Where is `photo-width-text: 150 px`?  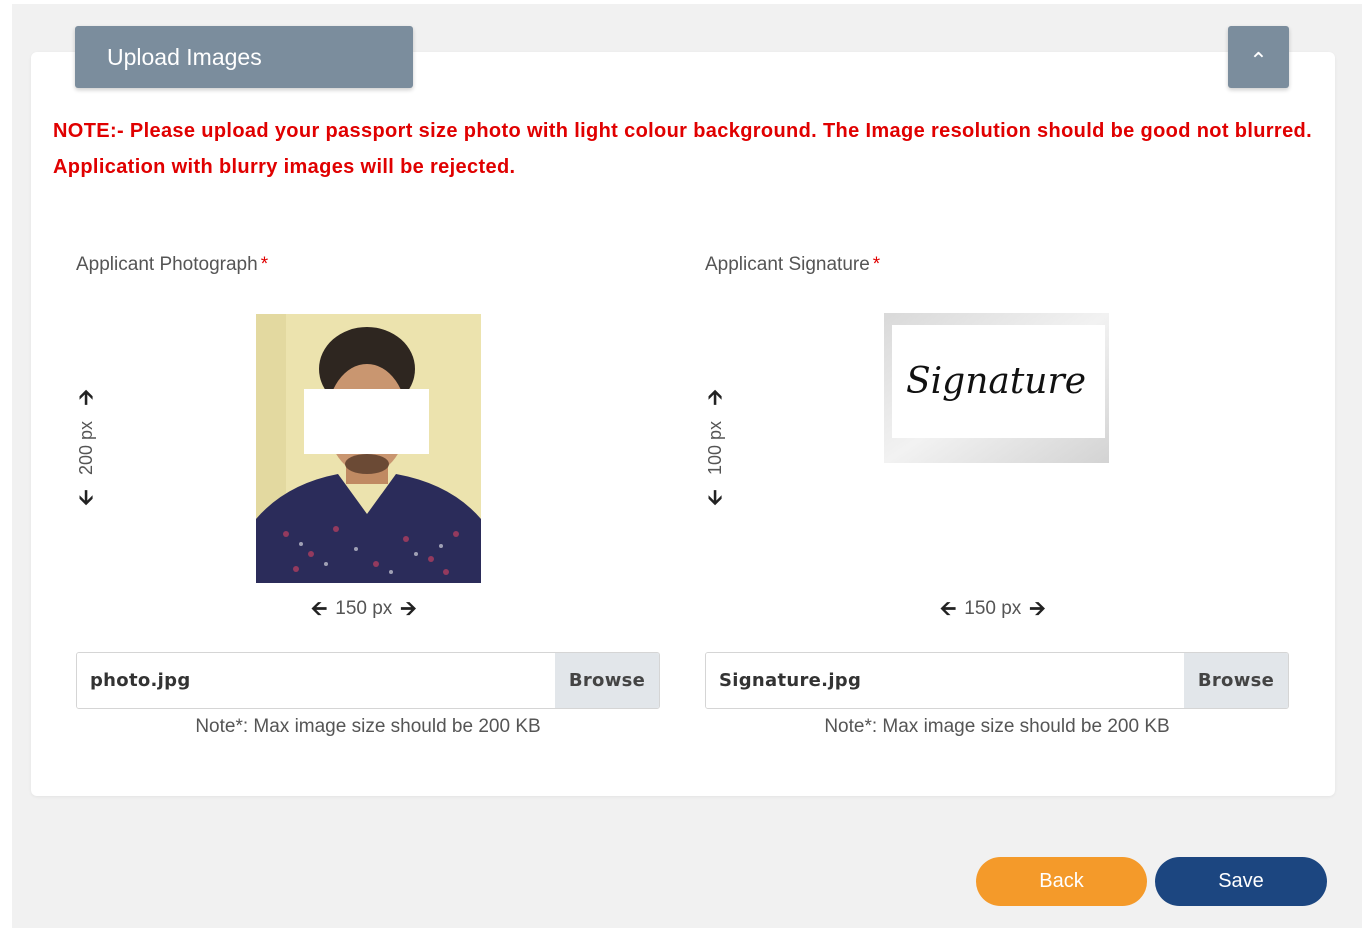
photo-width-text: 150 px is located at coordinates (364, 608).